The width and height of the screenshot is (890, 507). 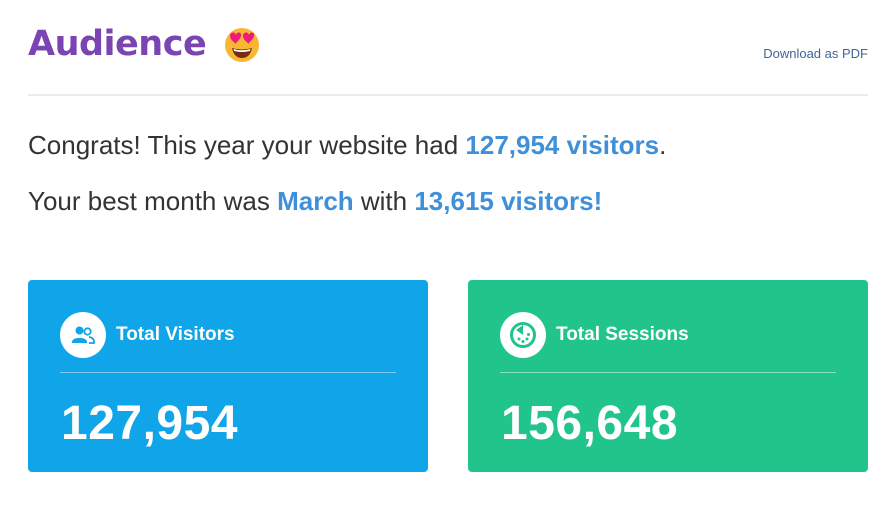 What do you see at coordinates (523, 335) in the screenshot?
I see `timer-icon` at bounding box center [523, 335].